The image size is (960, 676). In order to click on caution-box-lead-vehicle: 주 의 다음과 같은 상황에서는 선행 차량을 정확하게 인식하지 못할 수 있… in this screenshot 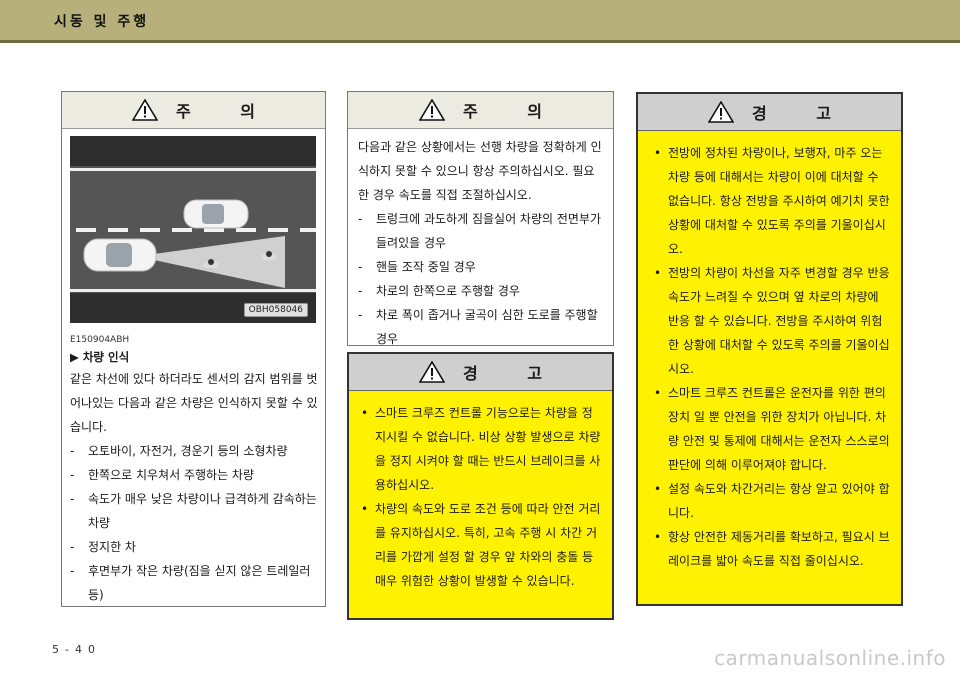, I will do `click(480, 218)`.